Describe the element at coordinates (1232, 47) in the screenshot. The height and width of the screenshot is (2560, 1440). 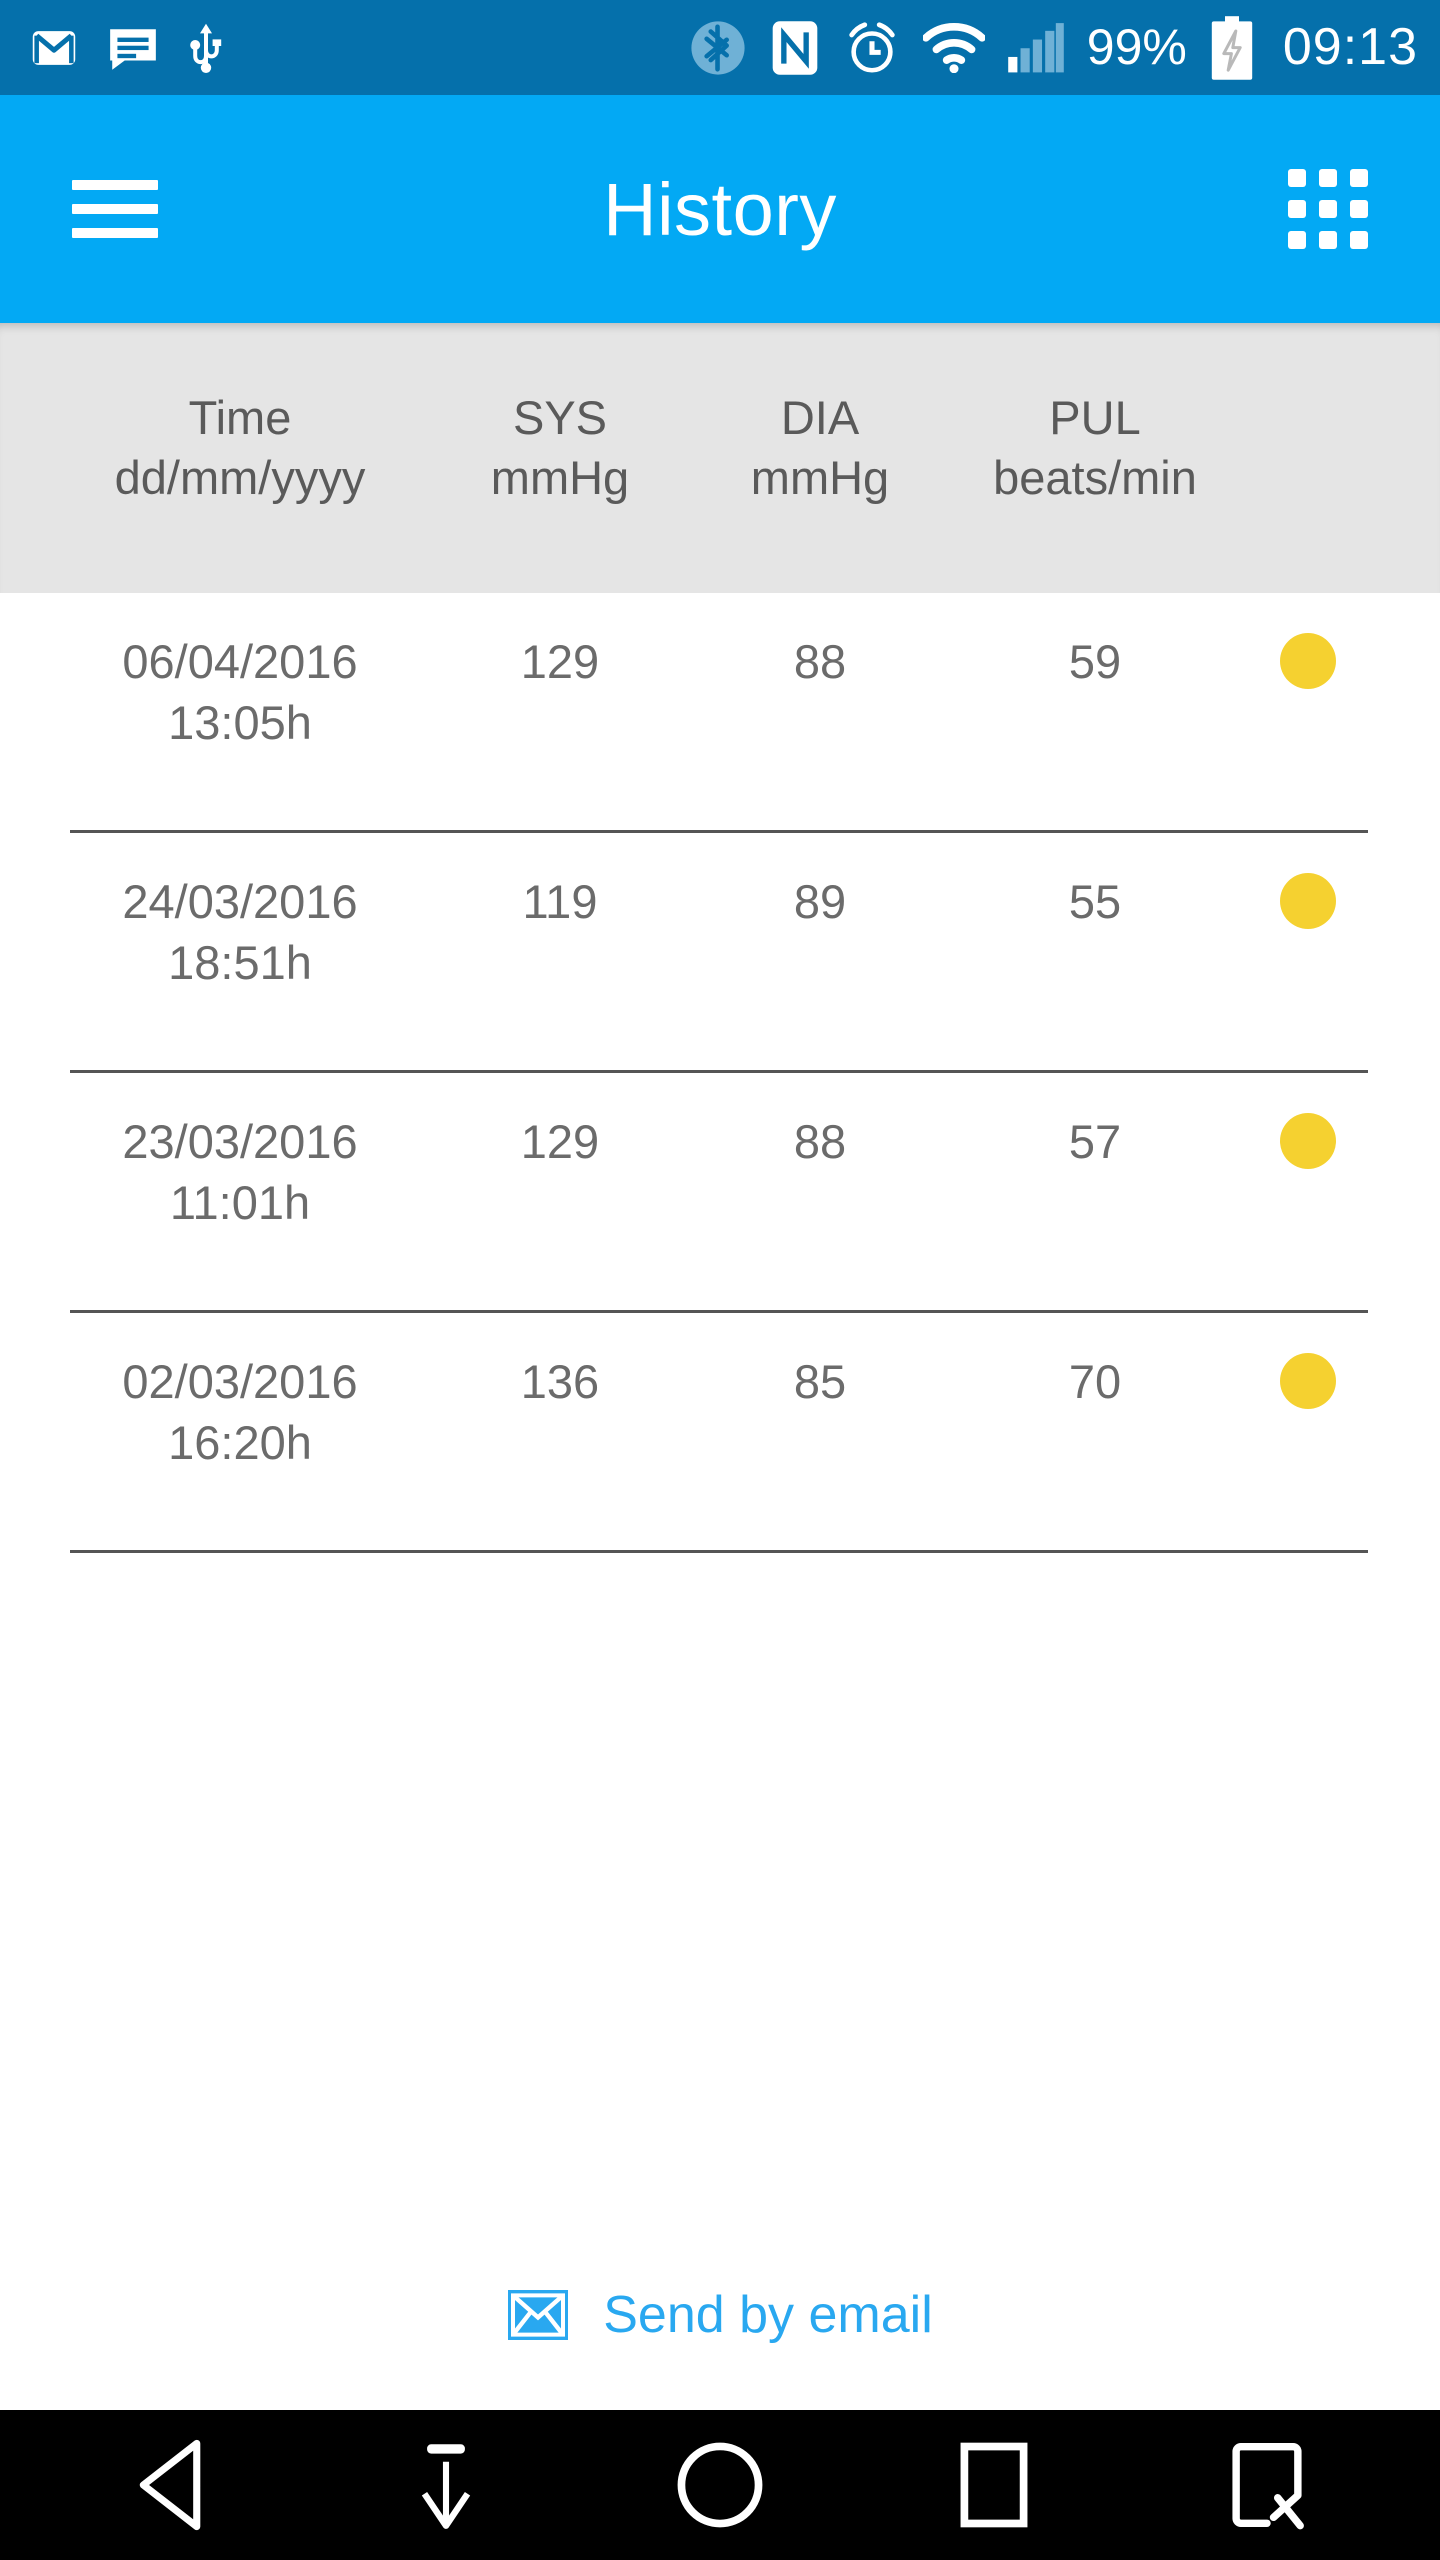
I see `battery-charging-icon` at that location.